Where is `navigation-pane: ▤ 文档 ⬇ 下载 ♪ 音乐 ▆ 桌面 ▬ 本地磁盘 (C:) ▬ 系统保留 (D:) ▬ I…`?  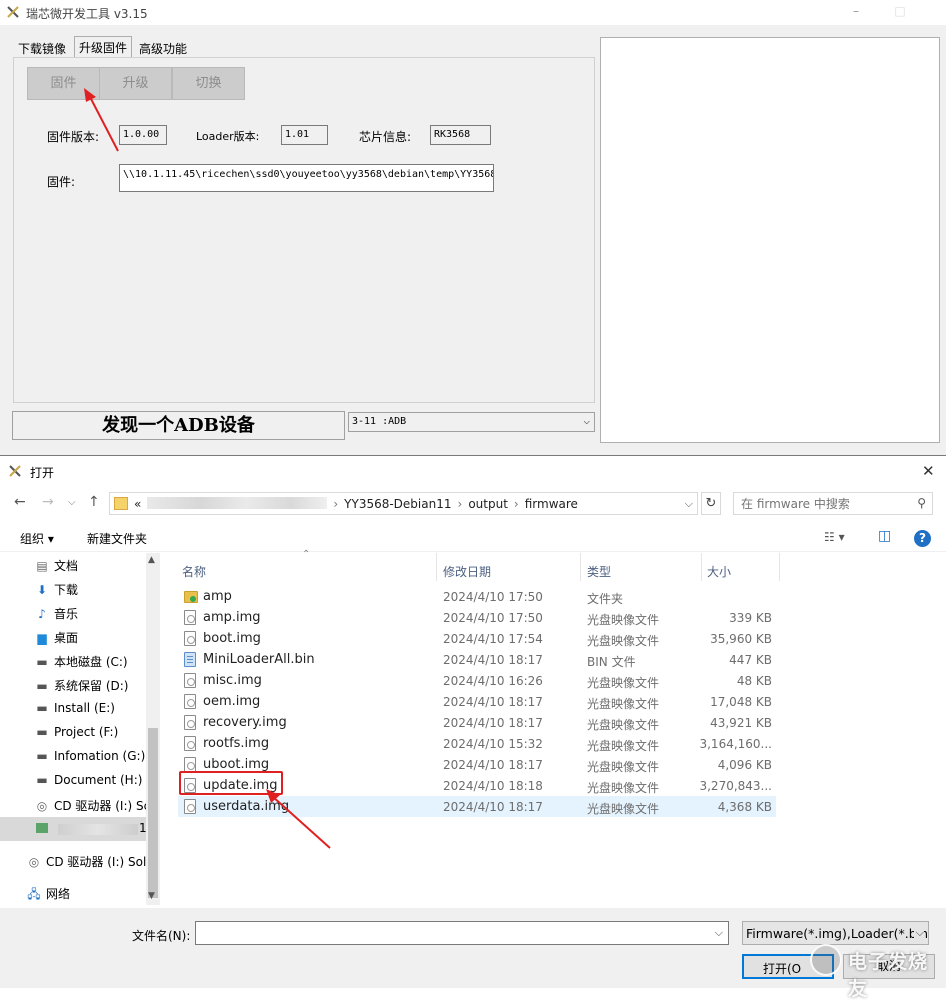
navigation-pane: ▤ 文档 ⬇ 下载 ♪ 音乐 ▆ 桌面 ▬ 本地磁盘 (C:) ▬ 系统保留 (D:) ▬ I… is located at coordinates (80, 730).